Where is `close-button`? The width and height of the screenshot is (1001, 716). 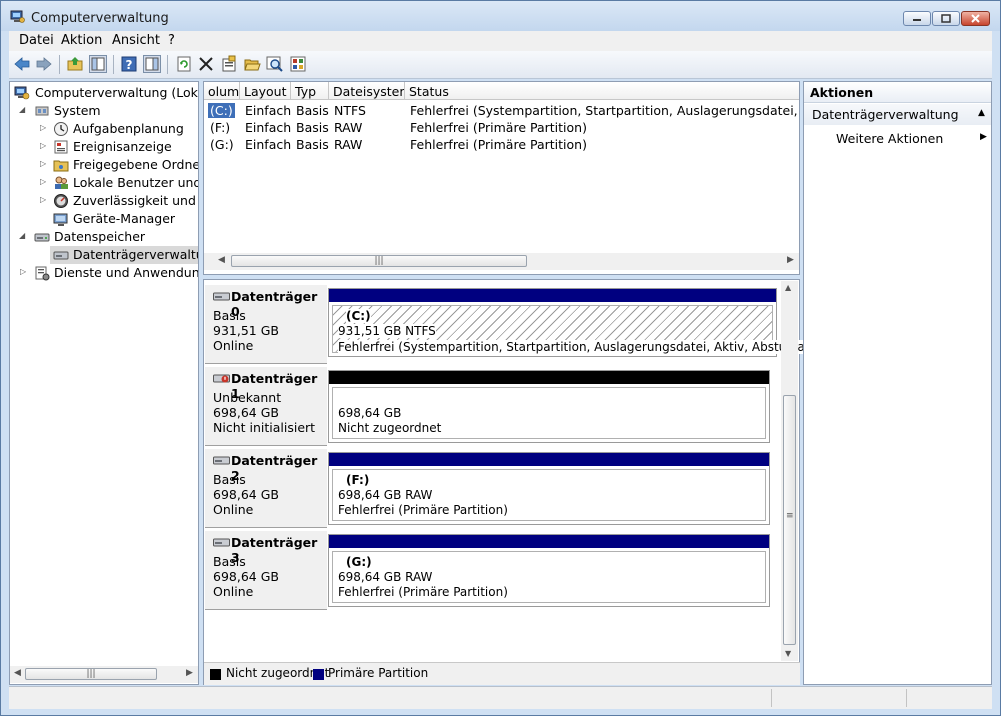
close-button is located at coordinates (975, 18).